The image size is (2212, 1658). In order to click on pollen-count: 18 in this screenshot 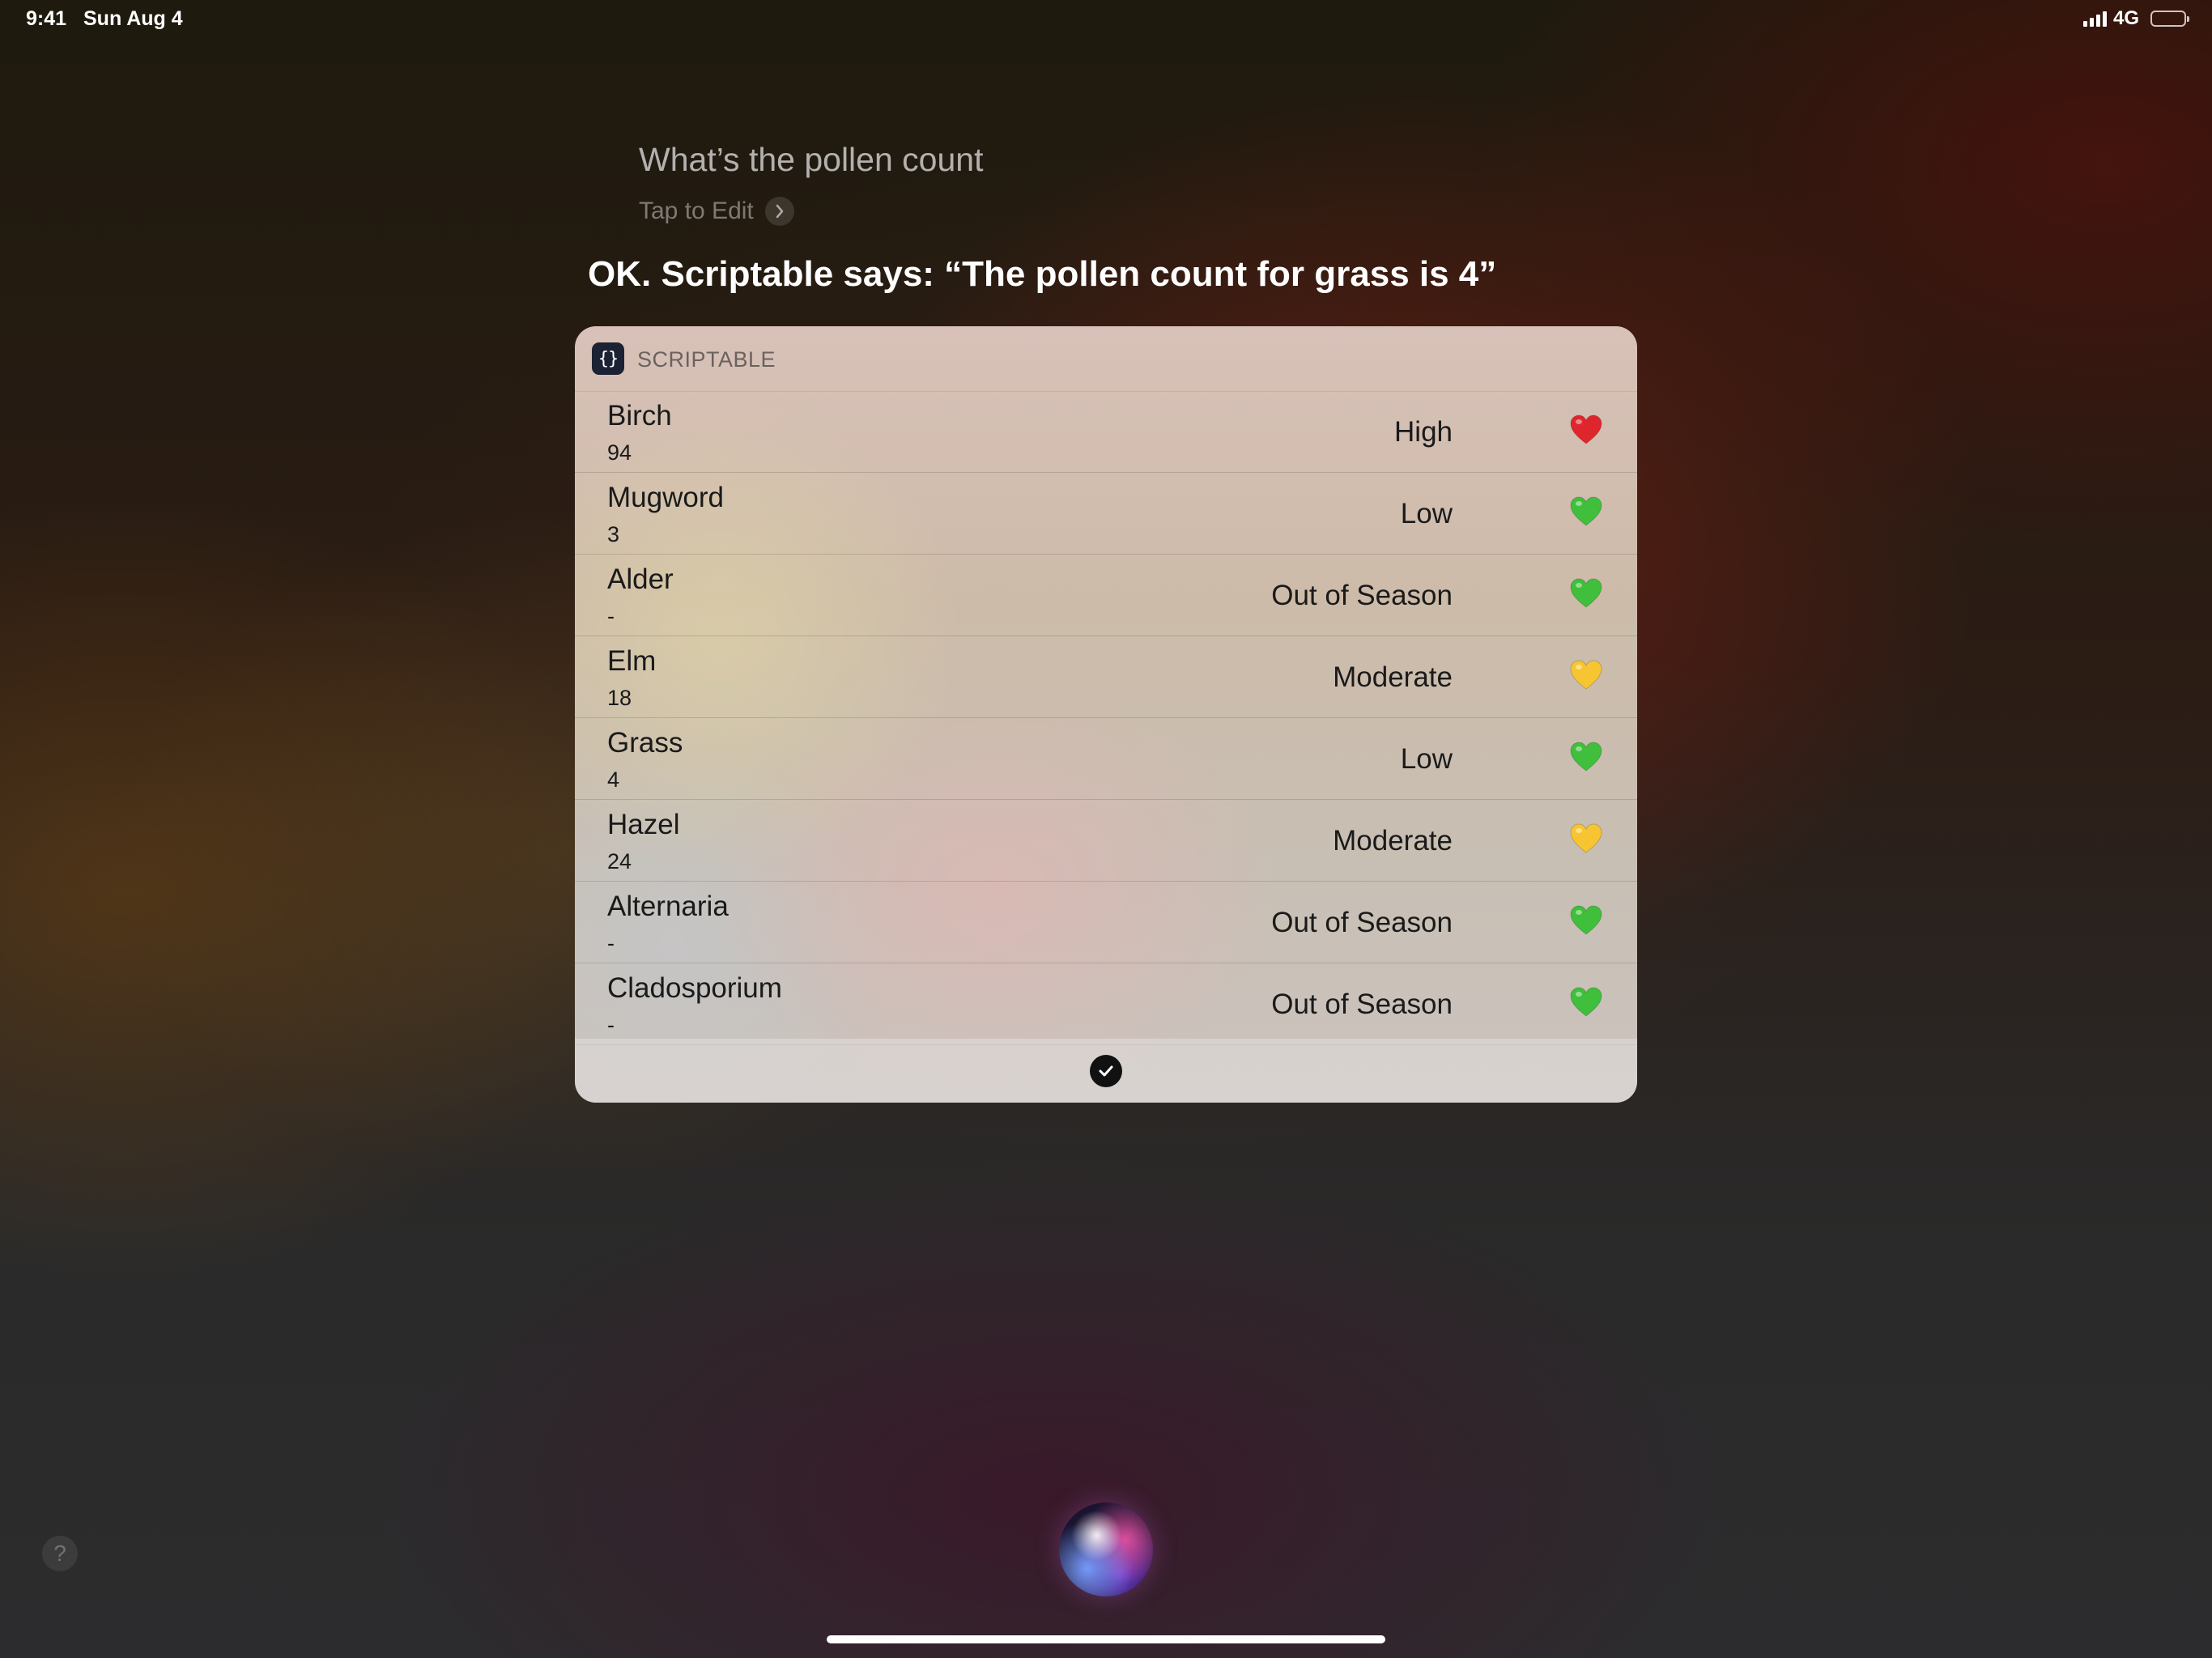, I will do `click(619, 698)`.